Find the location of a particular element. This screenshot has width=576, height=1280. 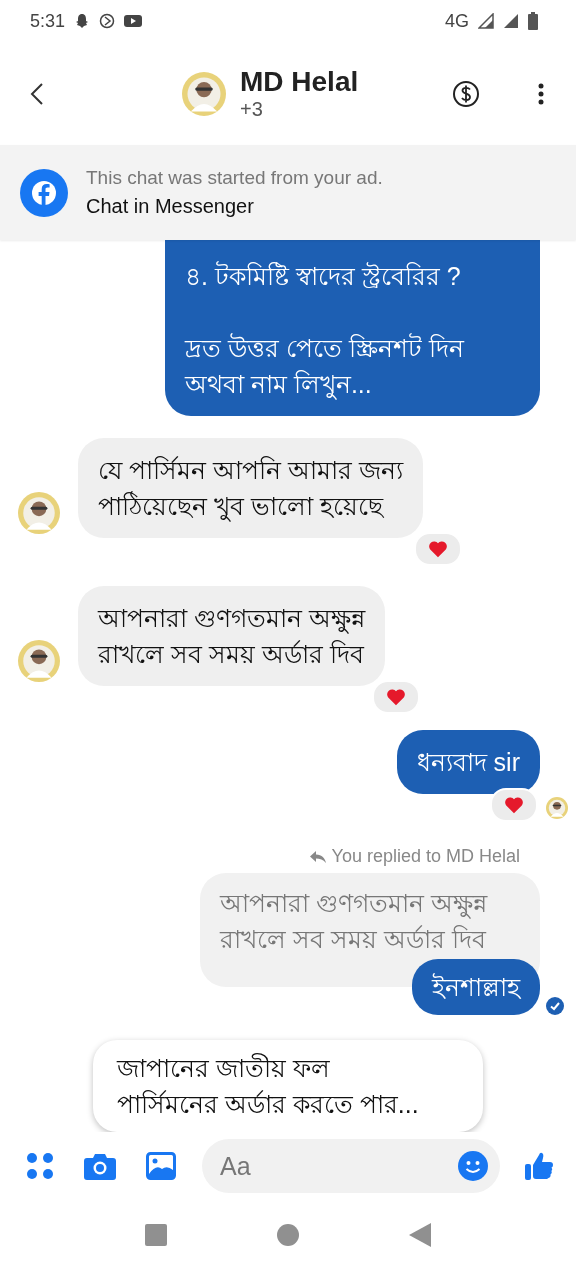

battery-icon is located at coordinates (533, 21).